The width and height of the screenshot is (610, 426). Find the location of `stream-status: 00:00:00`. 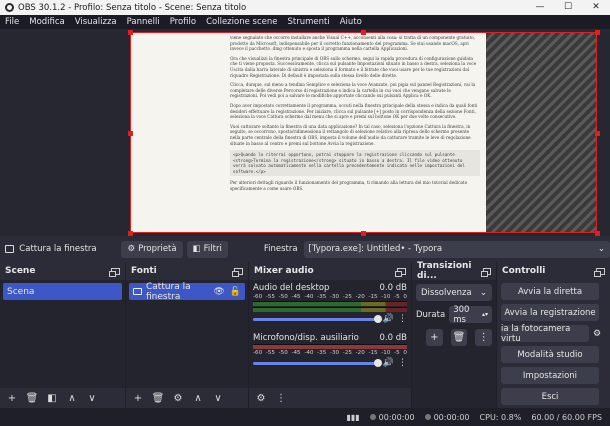

stream-status: 00:00:00 is located at coordinates (392, 417).